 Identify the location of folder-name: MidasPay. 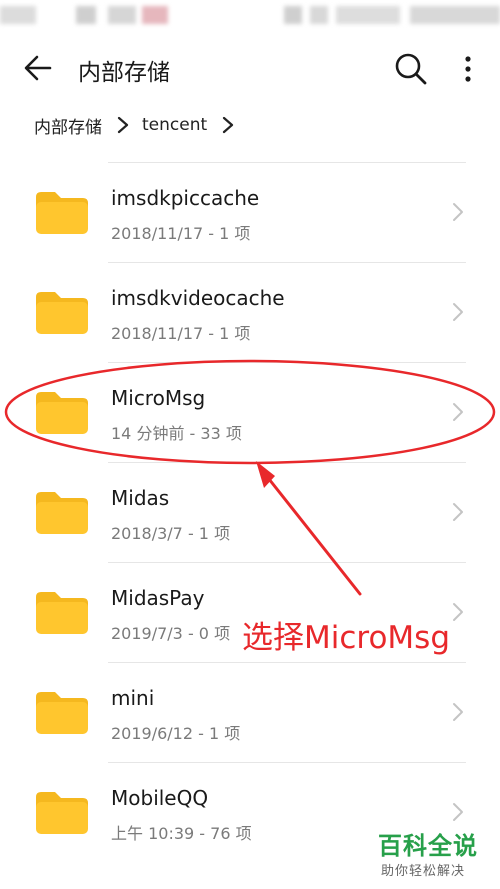
(158, 598).